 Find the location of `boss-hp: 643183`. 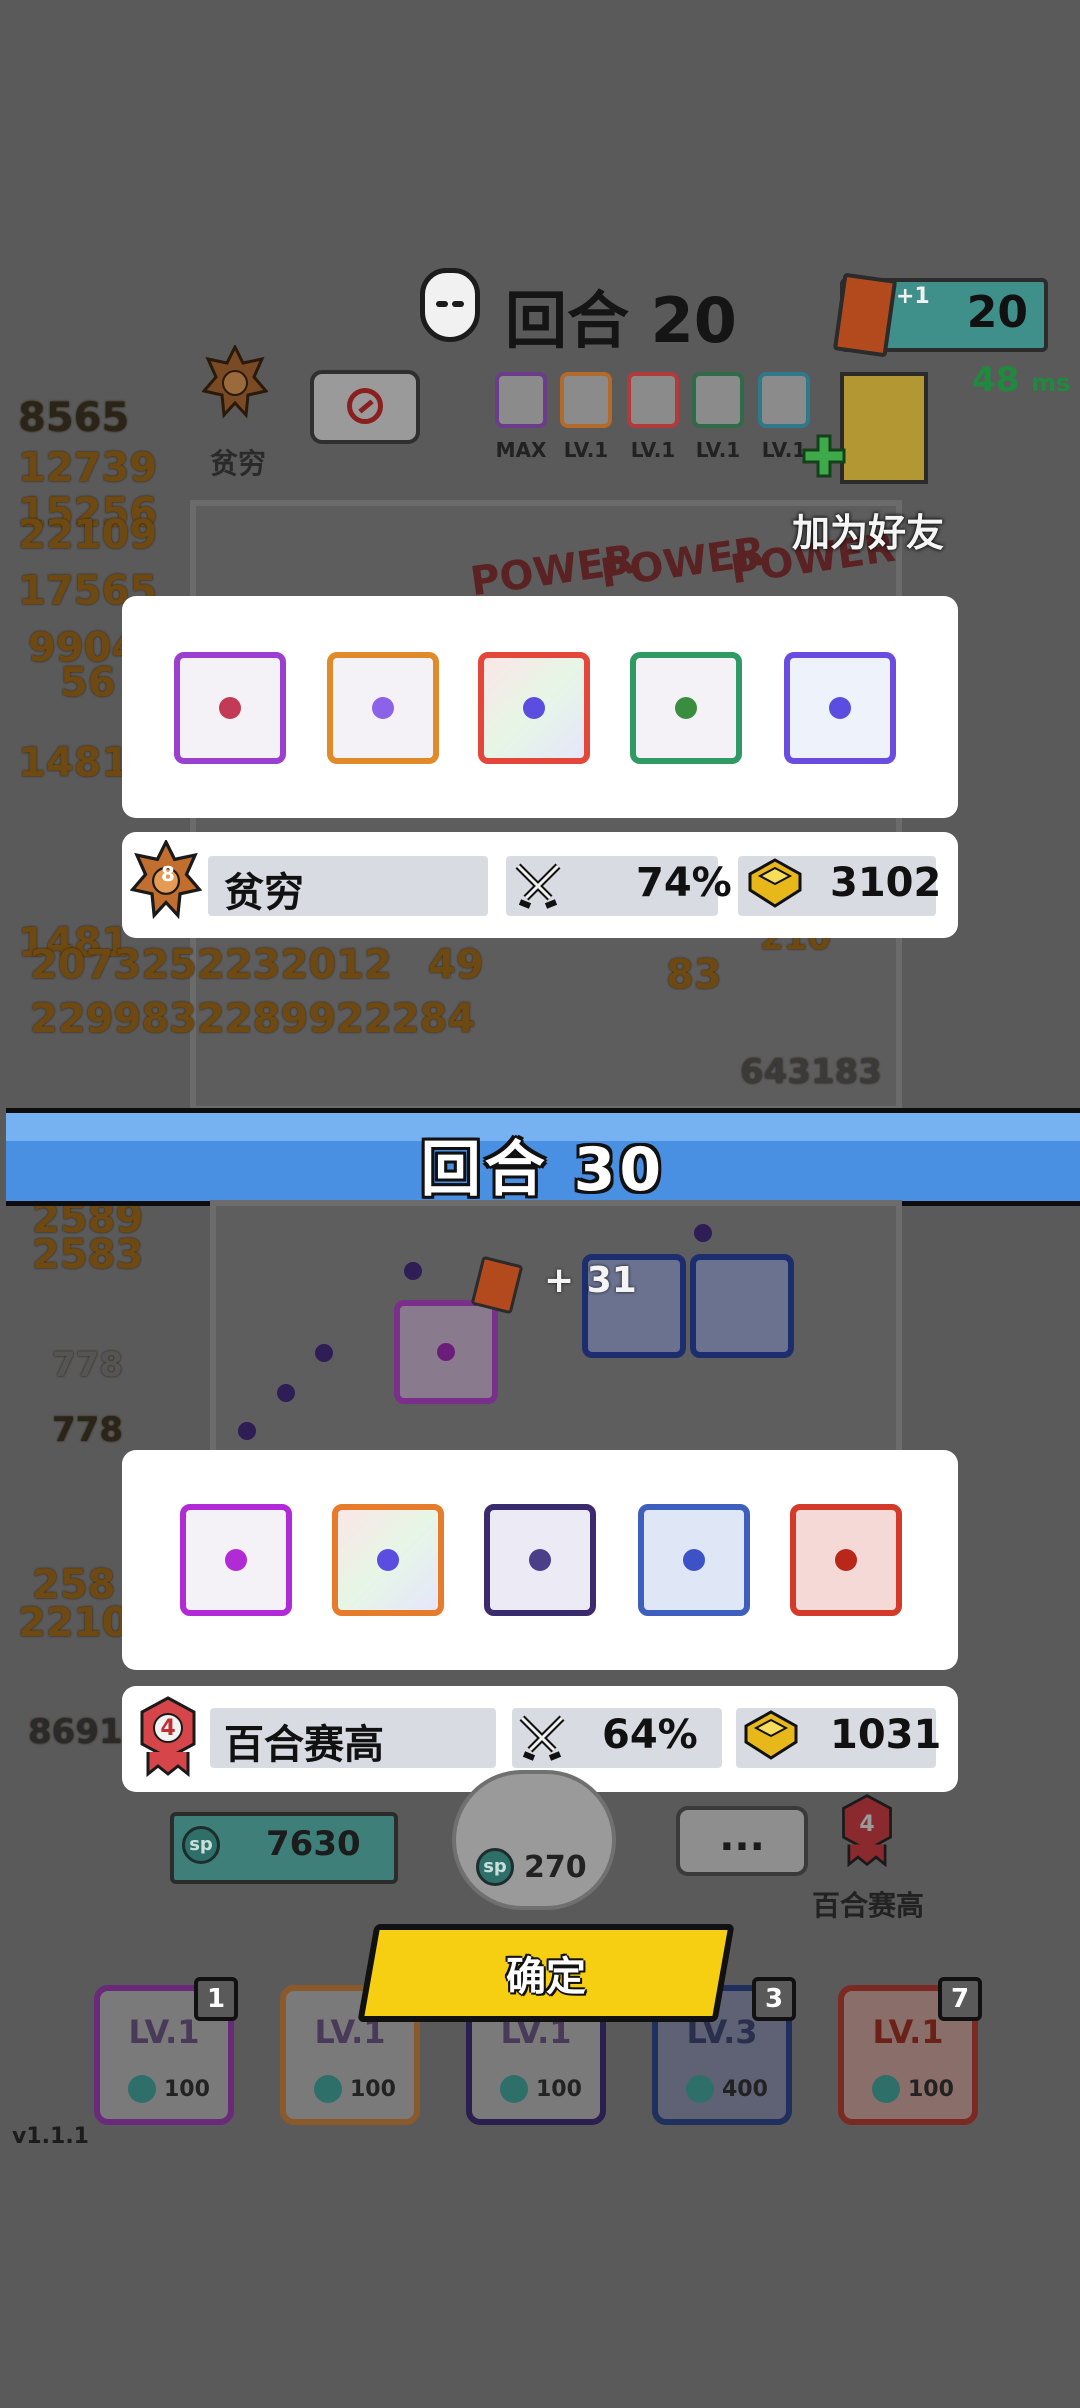

boss-hp: 643183 is located at coordinates (811, 1072).